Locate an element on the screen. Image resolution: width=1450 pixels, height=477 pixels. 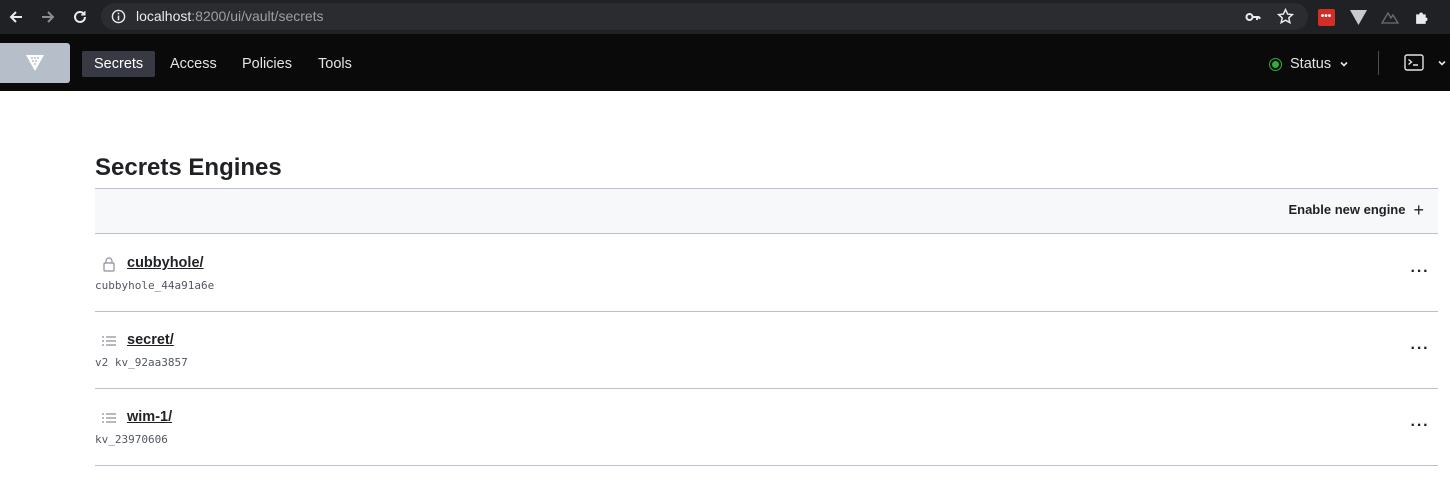
toolbar: Enable new engine + is located at coordinates (766, 211).